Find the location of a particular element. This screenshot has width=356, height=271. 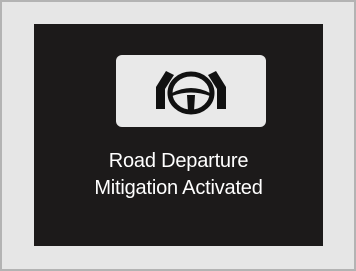

alert-message-line-1: Road Departure is located at coordinates (178, 161).